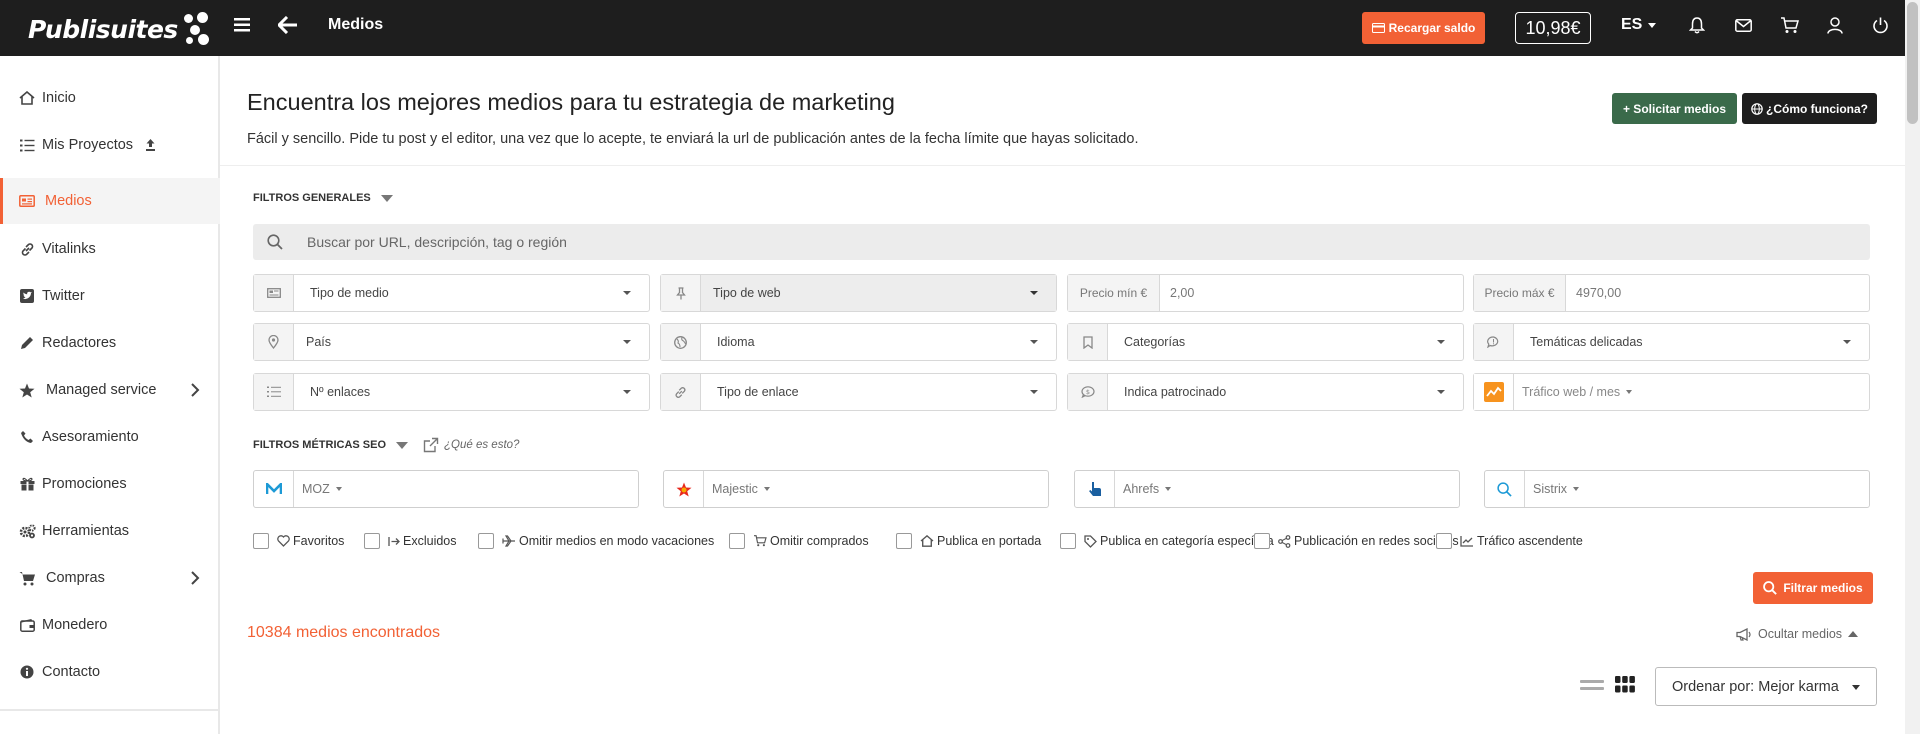 The height and width of the screenshot is (734, 1920). What do you see at coordinates (747, 293) in the screenshot?
I see `web-type-label: Tipo de web` at bounding box center [747, 293].